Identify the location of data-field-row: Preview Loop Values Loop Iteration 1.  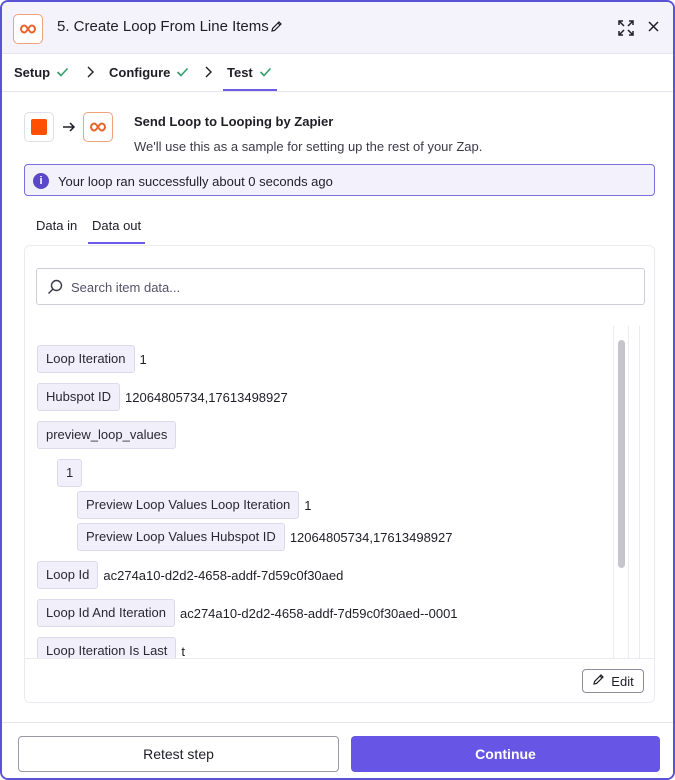
(194, 505).